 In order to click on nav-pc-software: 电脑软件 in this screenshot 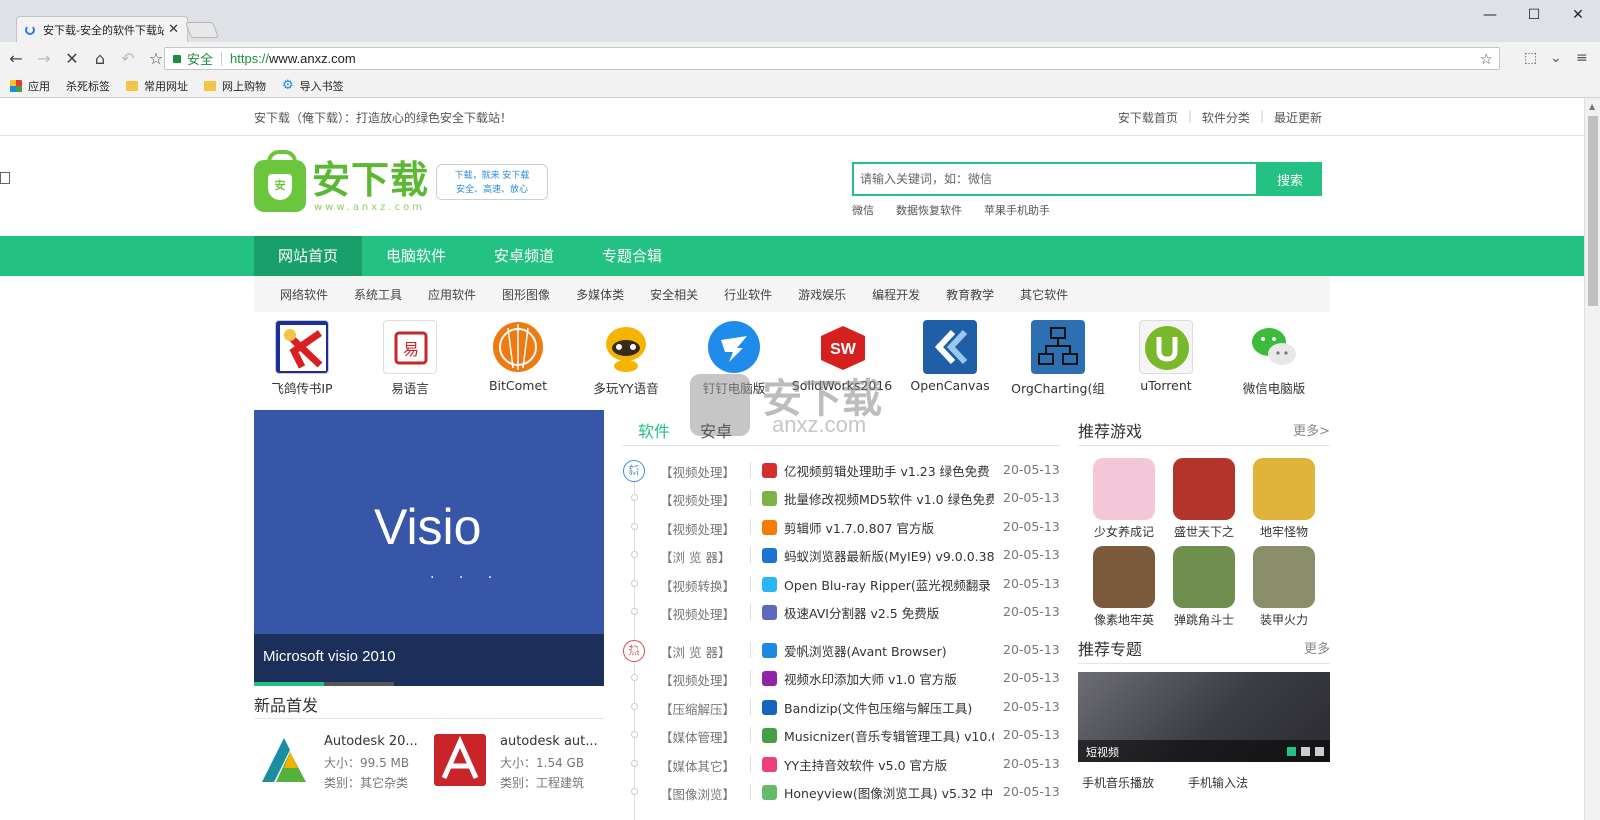, I will do `click(416, 256)`.